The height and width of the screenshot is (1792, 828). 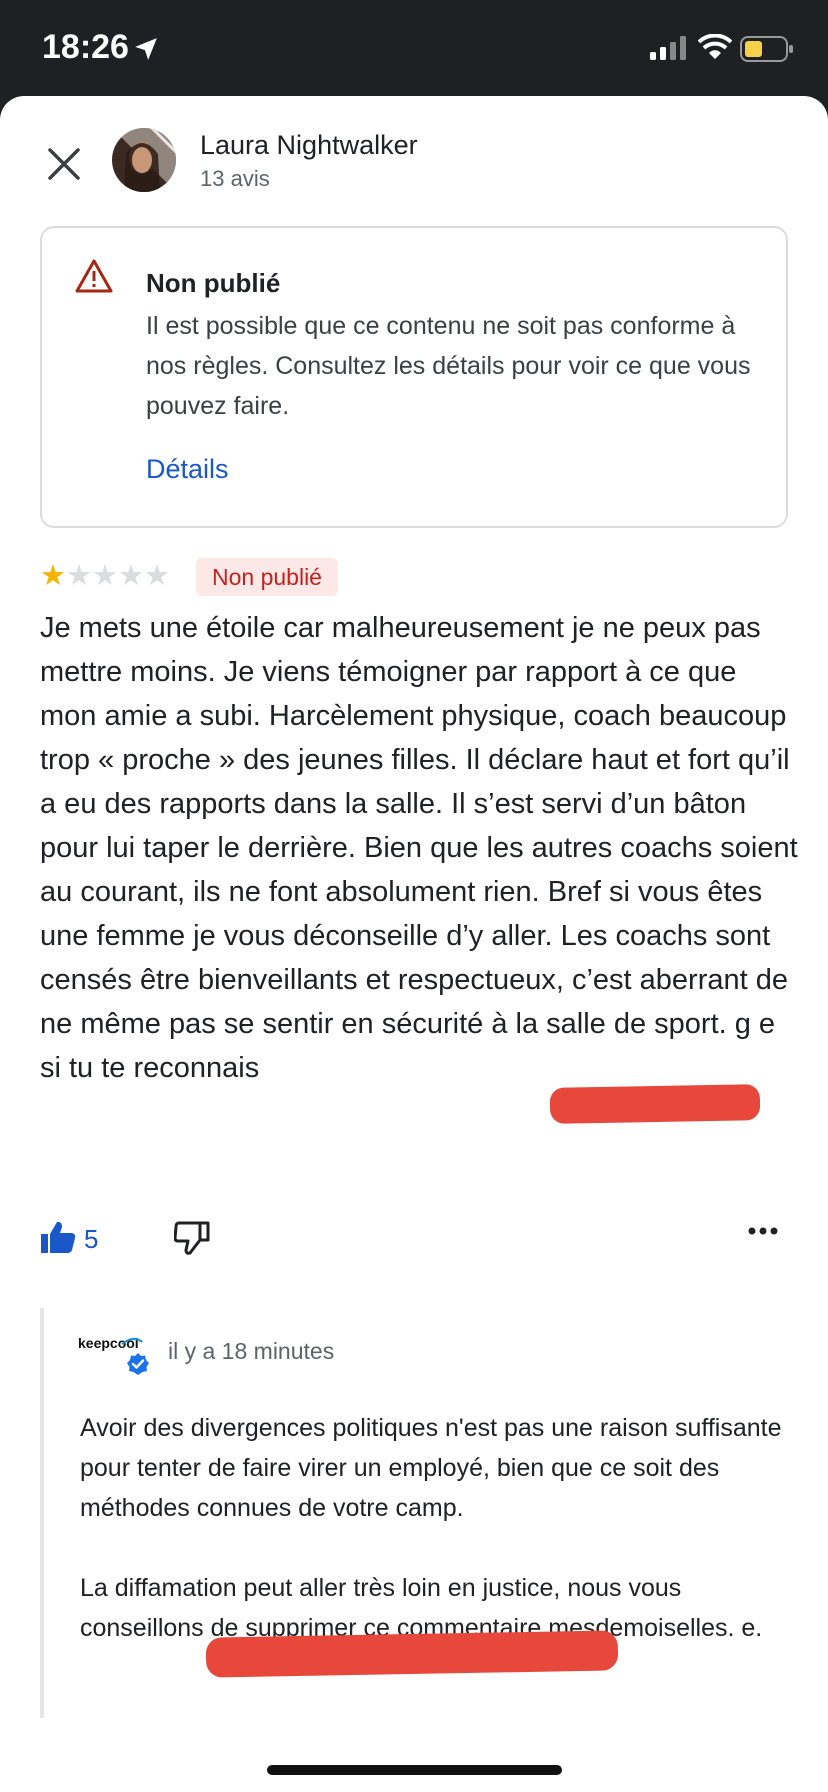 What do you see at coordinates (138, 1364) in the screenshot?
I see `verified-badge-icon` at bounding box center [138, 1364].